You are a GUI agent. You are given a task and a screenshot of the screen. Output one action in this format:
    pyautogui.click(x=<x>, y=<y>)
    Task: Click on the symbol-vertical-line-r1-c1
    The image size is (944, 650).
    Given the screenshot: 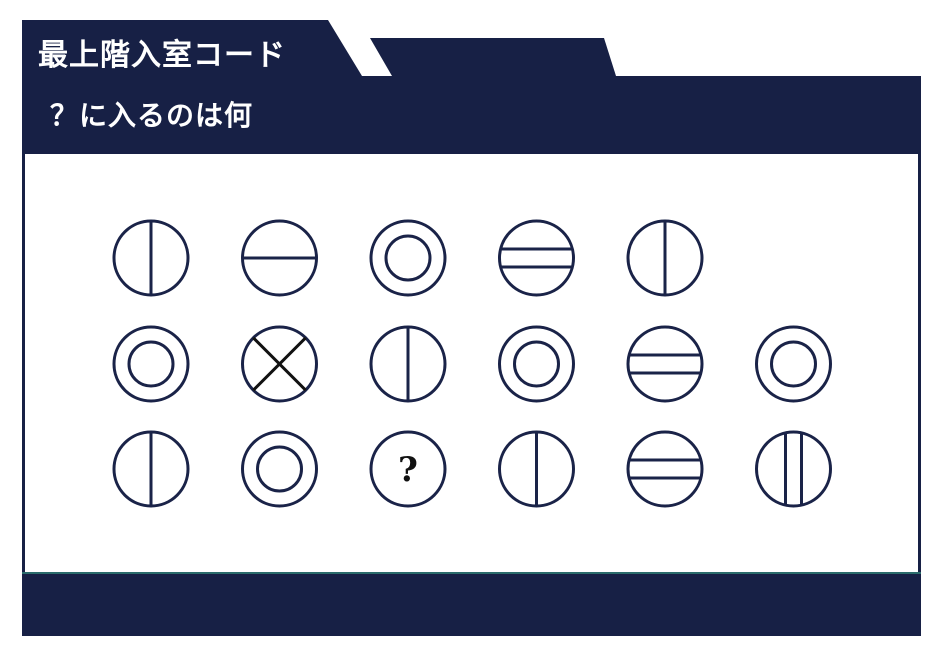 What is the action you would take?
    pyautogui.click(x=151, y=258)
    